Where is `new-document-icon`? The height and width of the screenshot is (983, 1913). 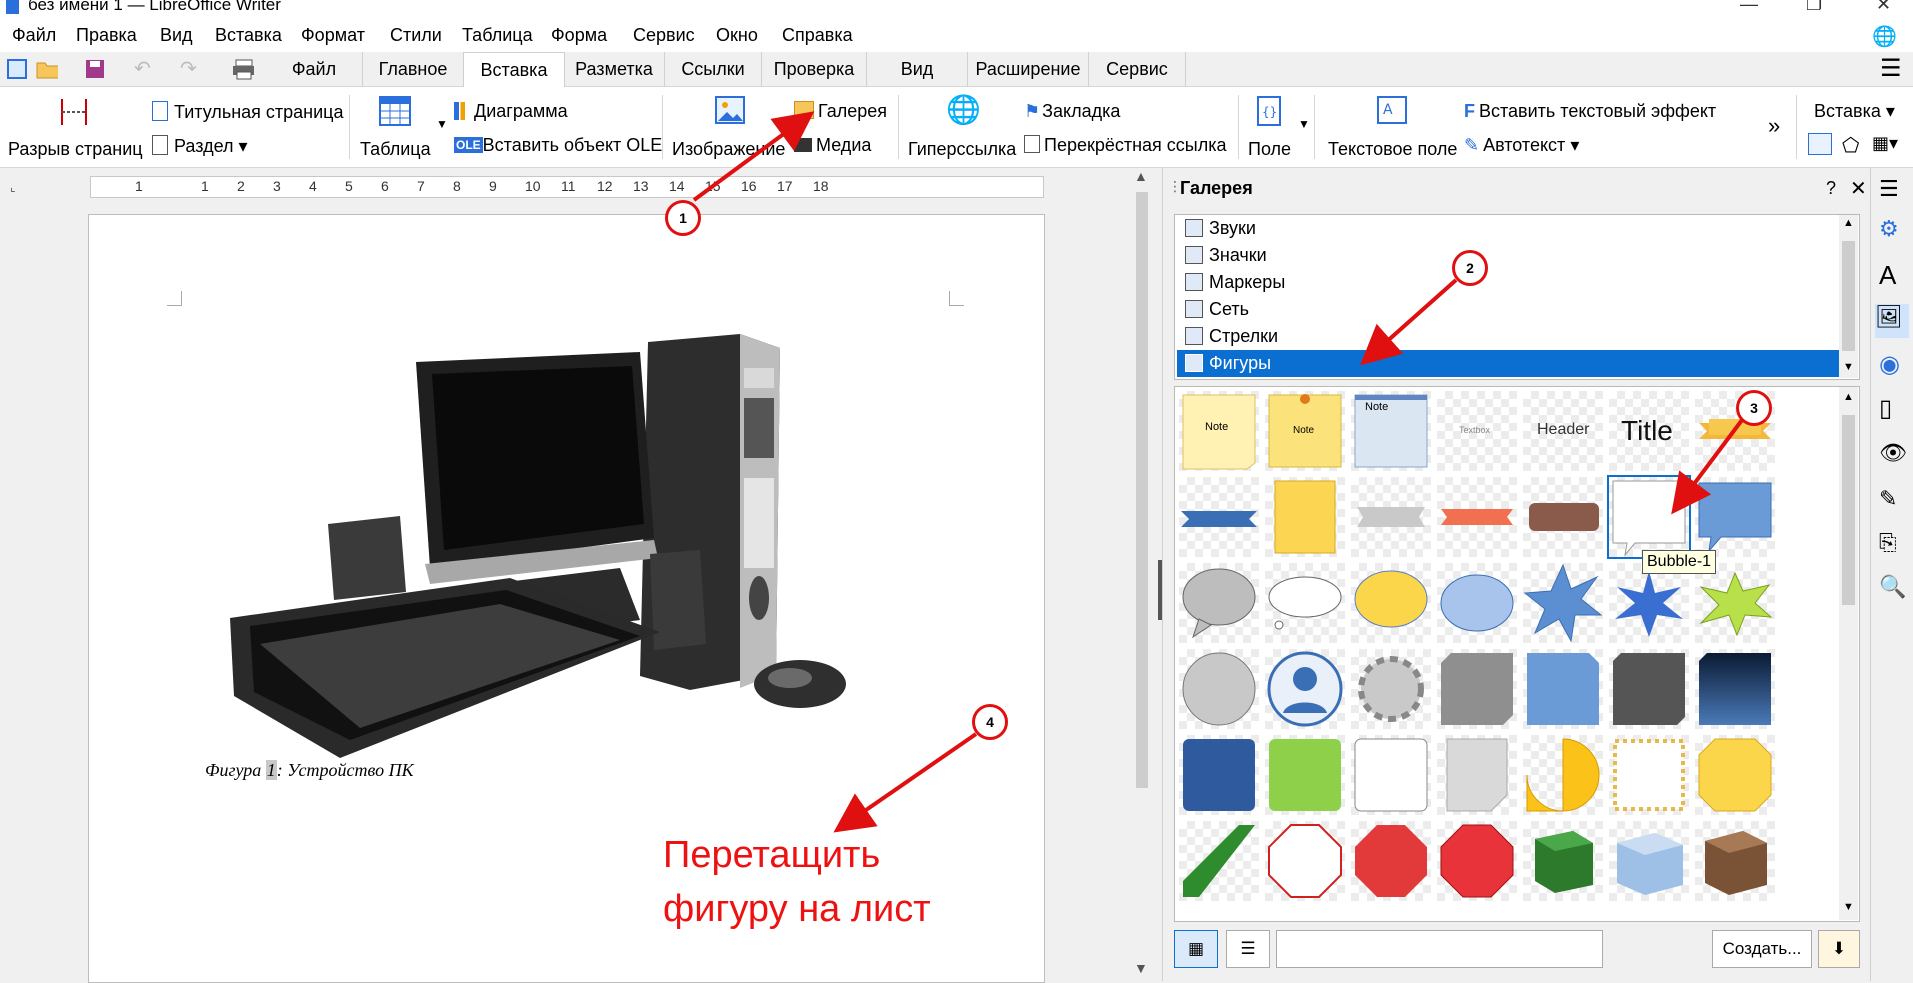
new-document-icon is located at coordinates (17, 69).